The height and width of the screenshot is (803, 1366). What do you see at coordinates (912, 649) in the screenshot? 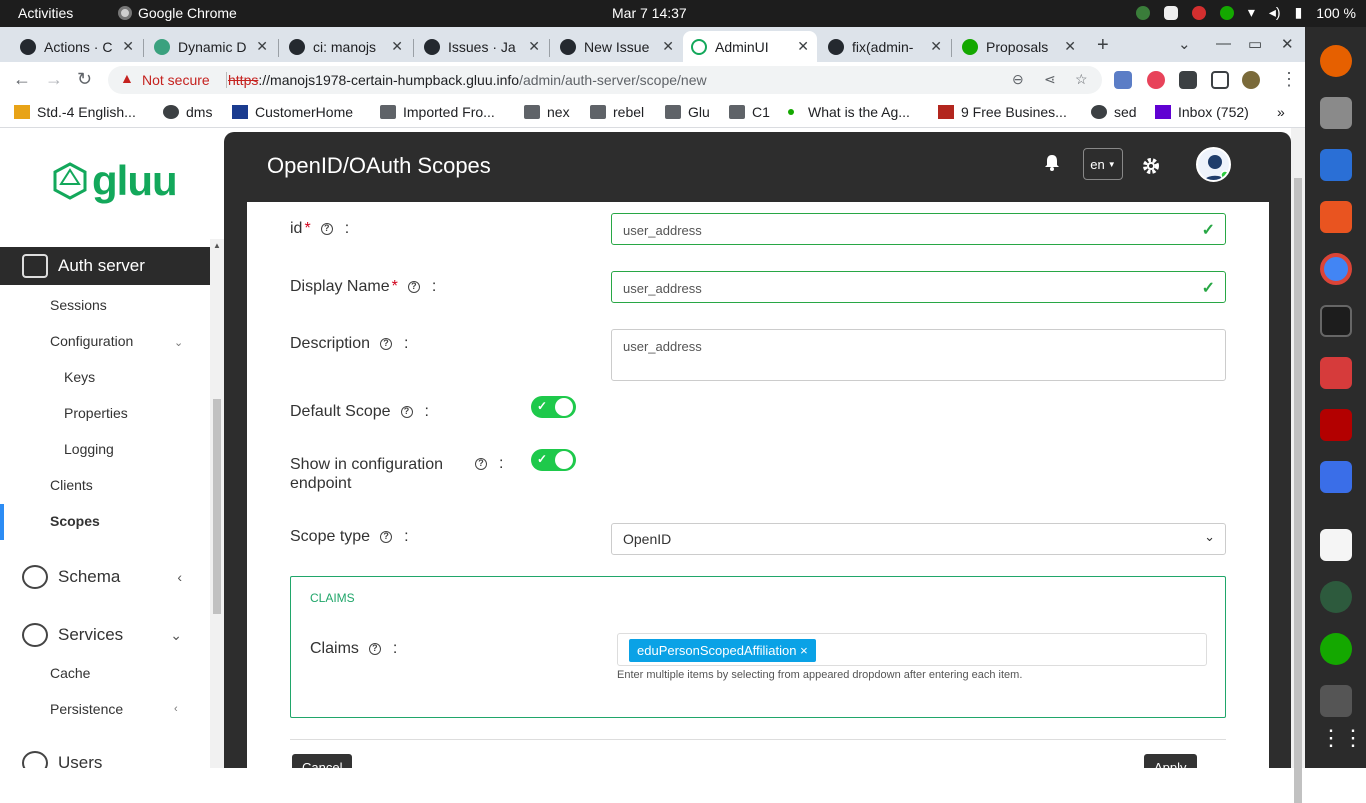
I see `claims-input: eduPersonScopedAffiliation ×` at bounding box center [912, 649].